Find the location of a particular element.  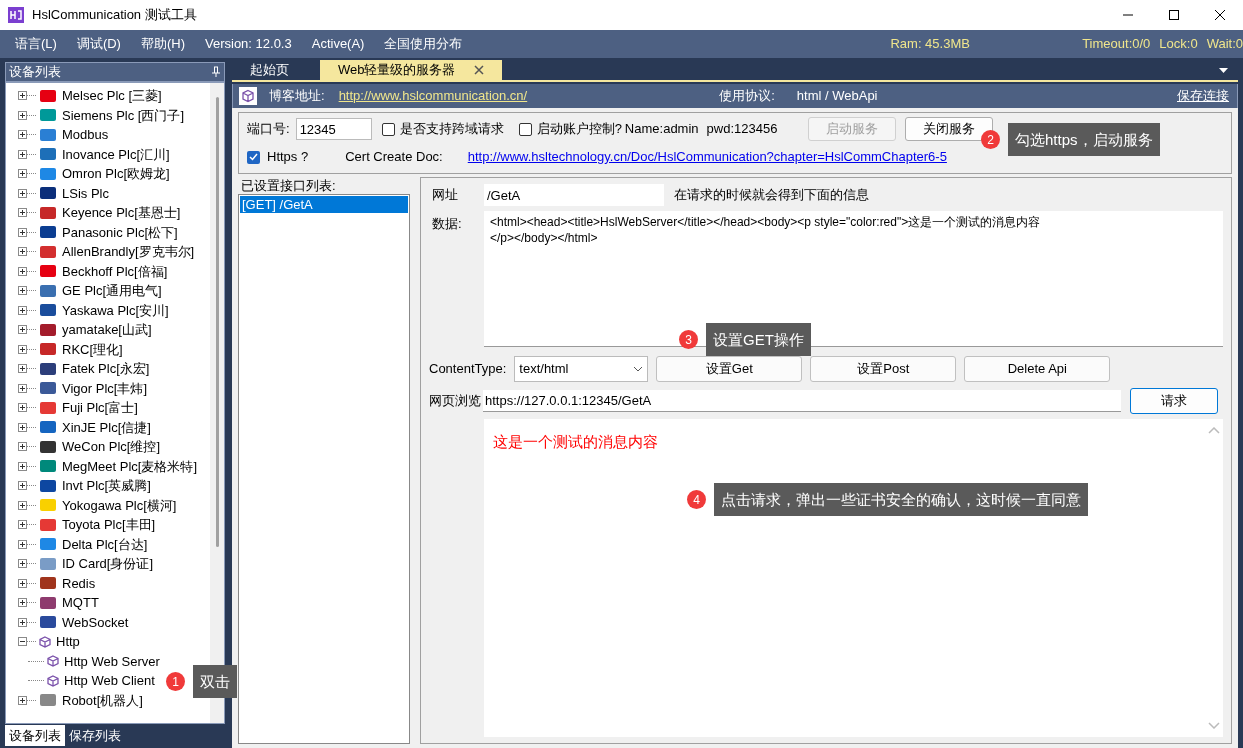

account-name: Name:admin is located at coordinates (661, 129).